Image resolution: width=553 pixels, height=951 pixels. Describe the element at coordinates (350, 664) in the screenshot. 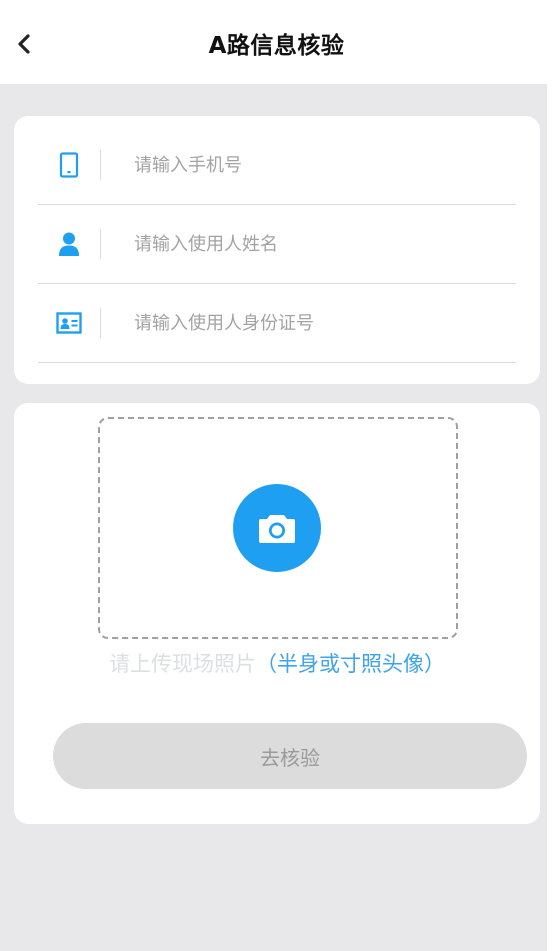

I see `upload-hint-note: （半身或寸照头像）` at that location.